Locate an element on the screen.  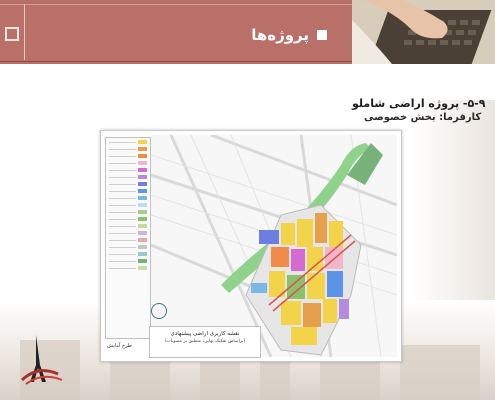
header-title-group: پروژه‌ها is located at coordinates (289, 35).